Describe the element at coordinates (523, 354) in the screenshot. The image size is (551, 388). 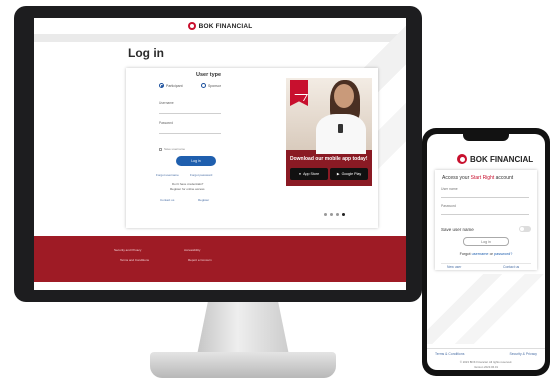
I see `security-link: Security & Privacy` at that location.